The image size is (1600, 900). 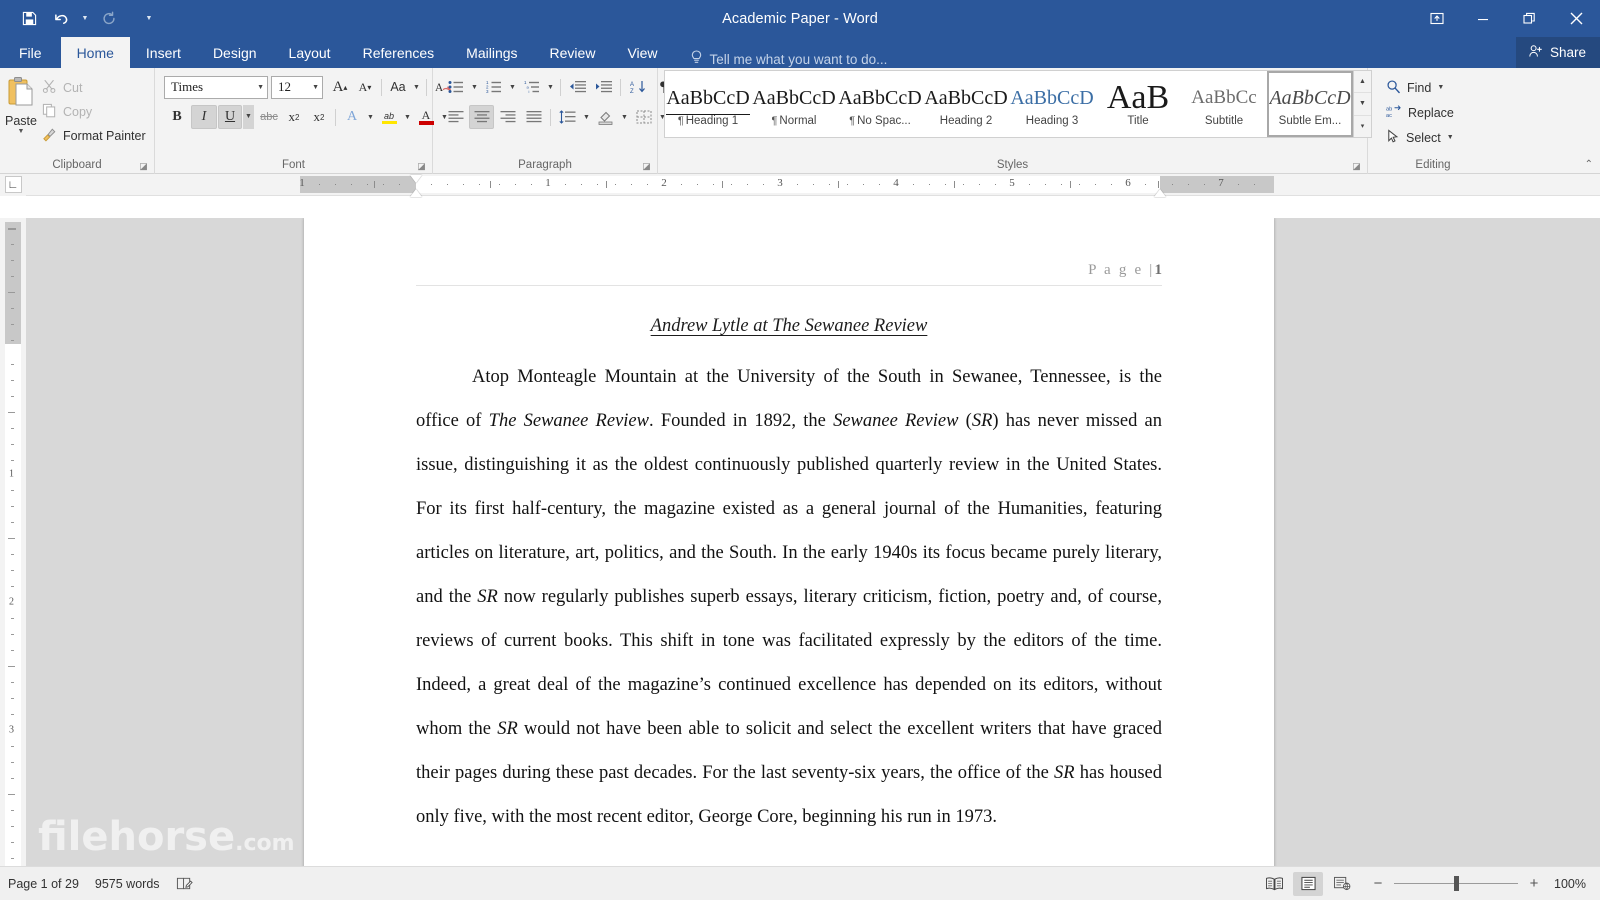 I want to click on font-dialog-launcher: ◪, so click(x=421, y=166).